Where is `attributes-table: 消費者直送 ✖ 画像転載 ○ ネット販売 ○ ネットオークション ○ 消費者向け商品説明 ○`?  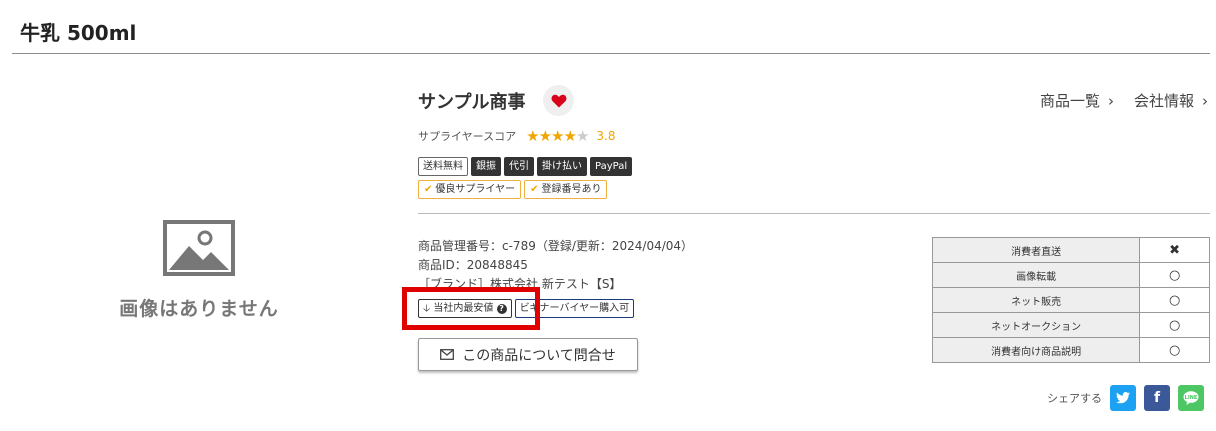 attributes-table: 消費者直送 ✖ 画像転載 ○ ネット販売 ○ ネットオークション ○ 消費者向け商品説明 ○ is located at coordinates (1070, 300).